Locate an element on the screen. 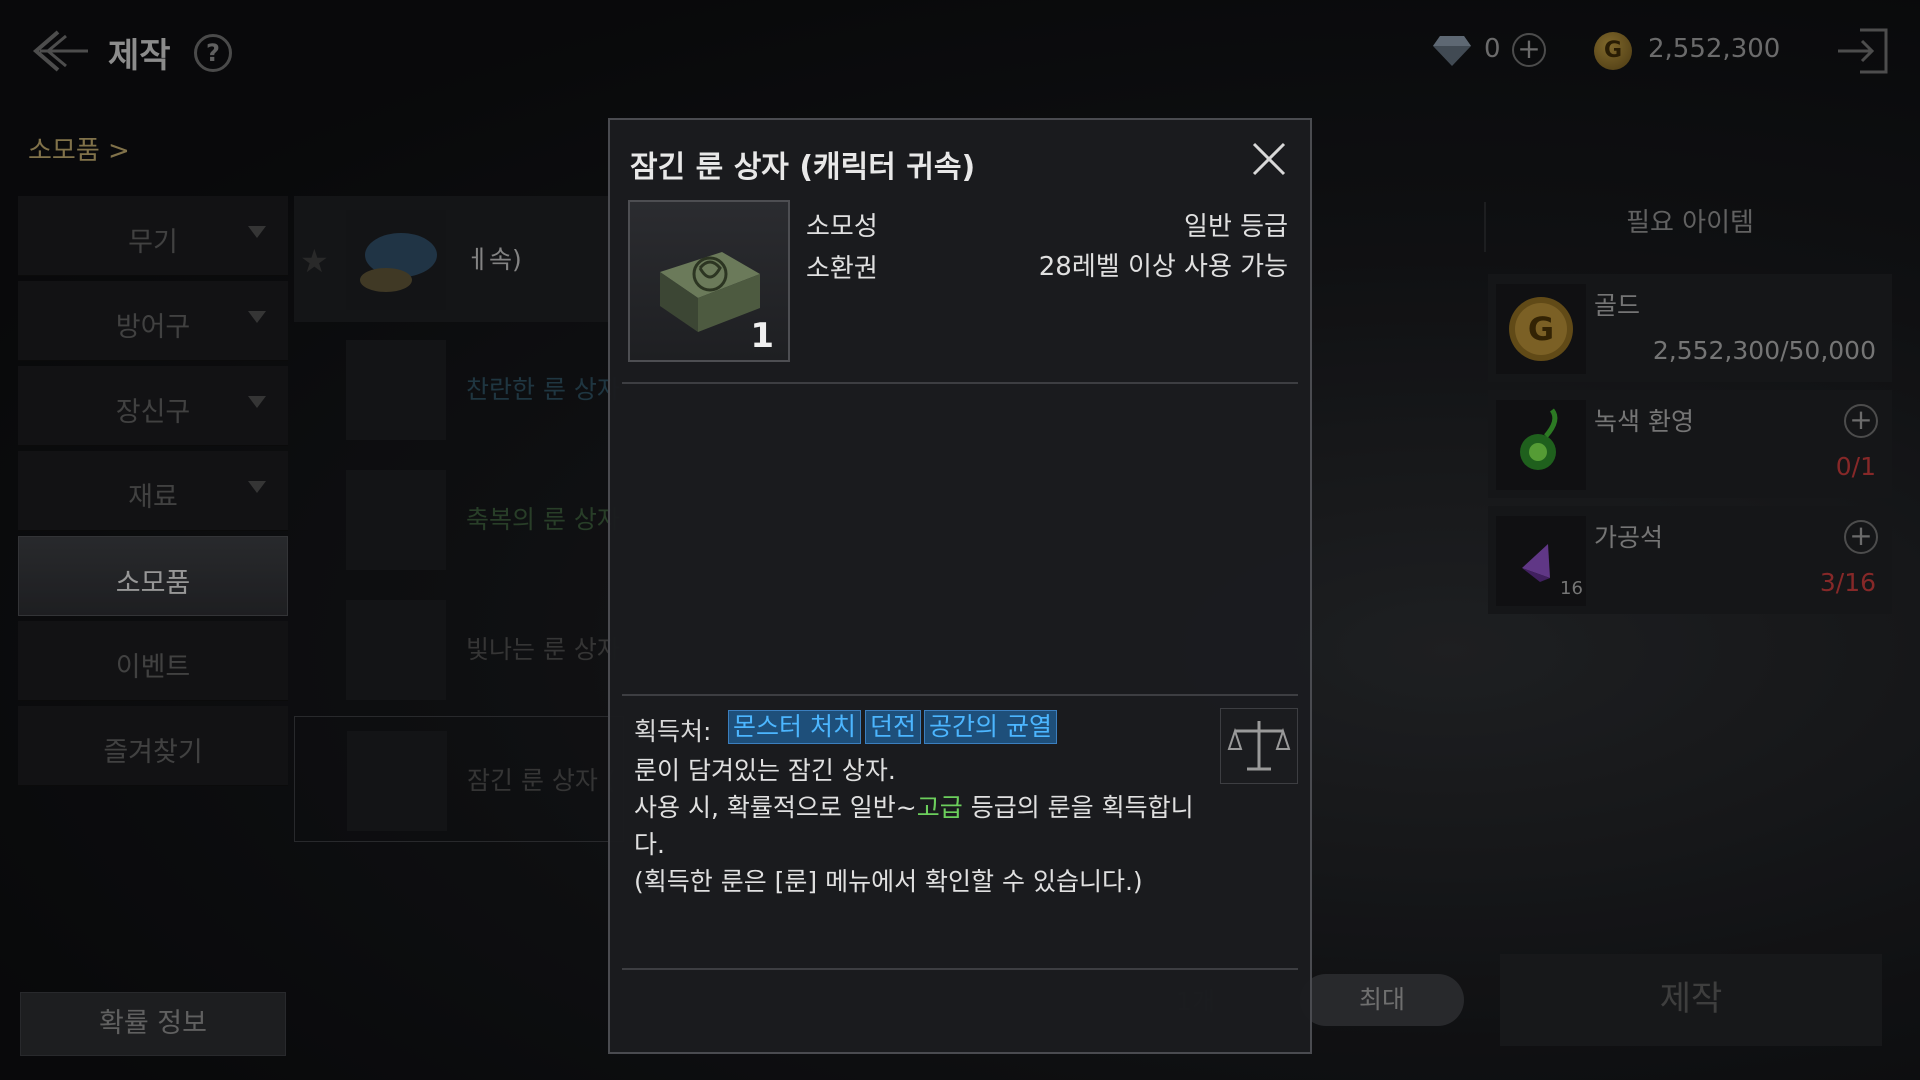 The height and width of the screenshot is (1080, 1920). source-tag-dungeon: 던전 is located at coordinates (893, 727).